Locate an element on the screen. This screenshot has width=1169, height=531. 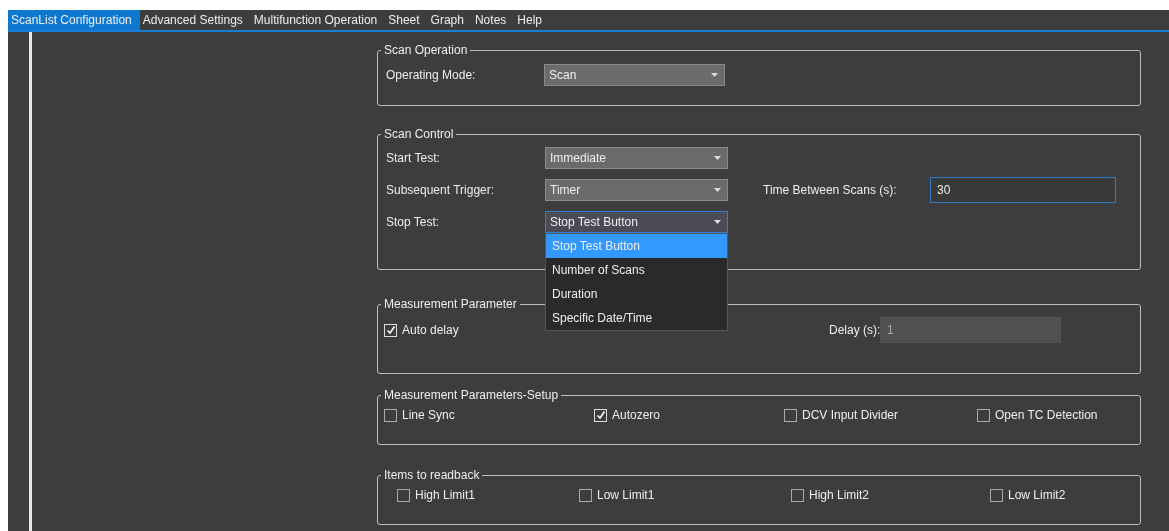
menu-tab: ScanList Configuration is located at coordinates (74, 20).